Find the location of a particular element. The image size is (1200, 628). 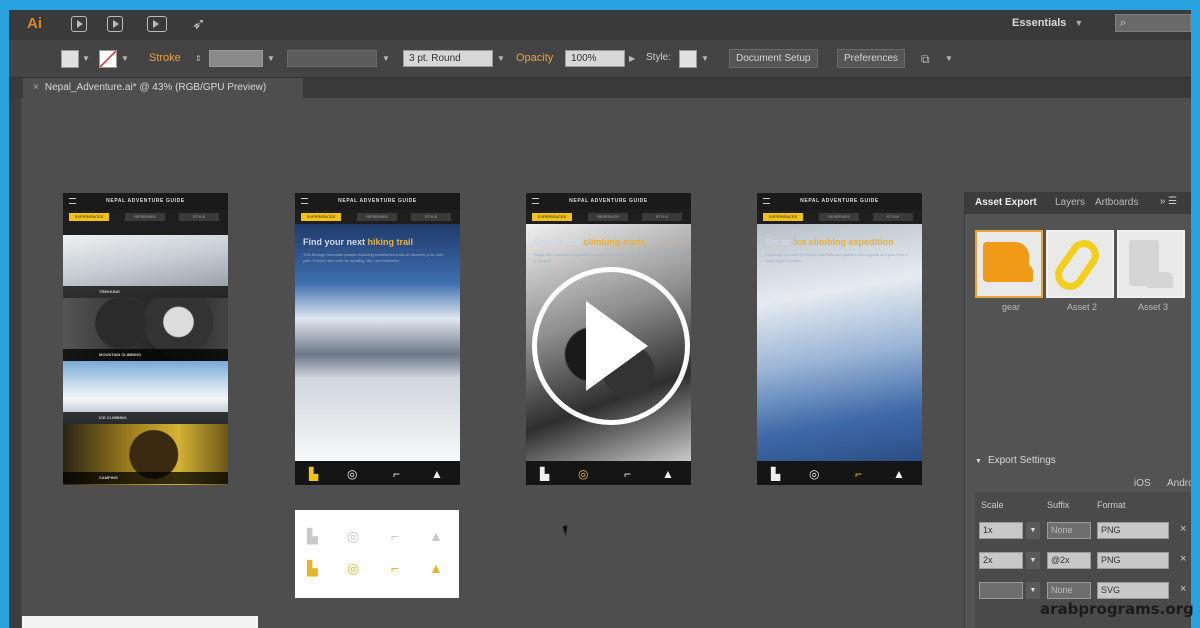

tab-asset-export: Asset Export is located at coordinates (1009, 203).